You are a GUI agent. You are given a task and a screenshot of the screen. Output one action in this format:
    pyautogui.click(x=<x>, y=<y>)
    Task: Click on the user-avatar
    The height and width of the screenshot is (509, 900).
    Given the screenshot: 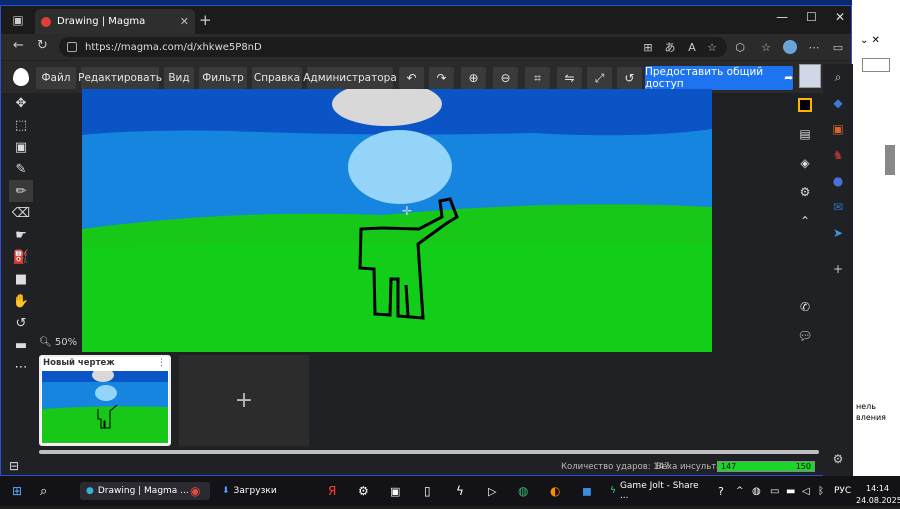 What is the action you would take?
    pyautogui.click(x=810, y=76)
    